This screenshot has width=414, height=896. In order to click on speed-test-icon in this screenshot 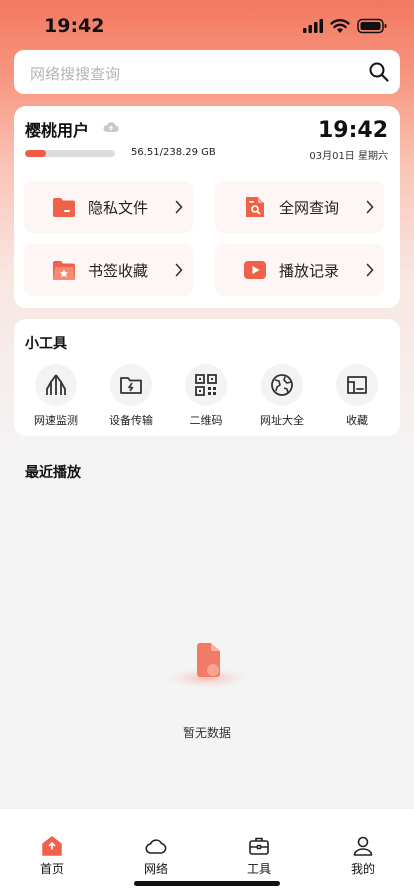, I will do `click(56, 384)`.